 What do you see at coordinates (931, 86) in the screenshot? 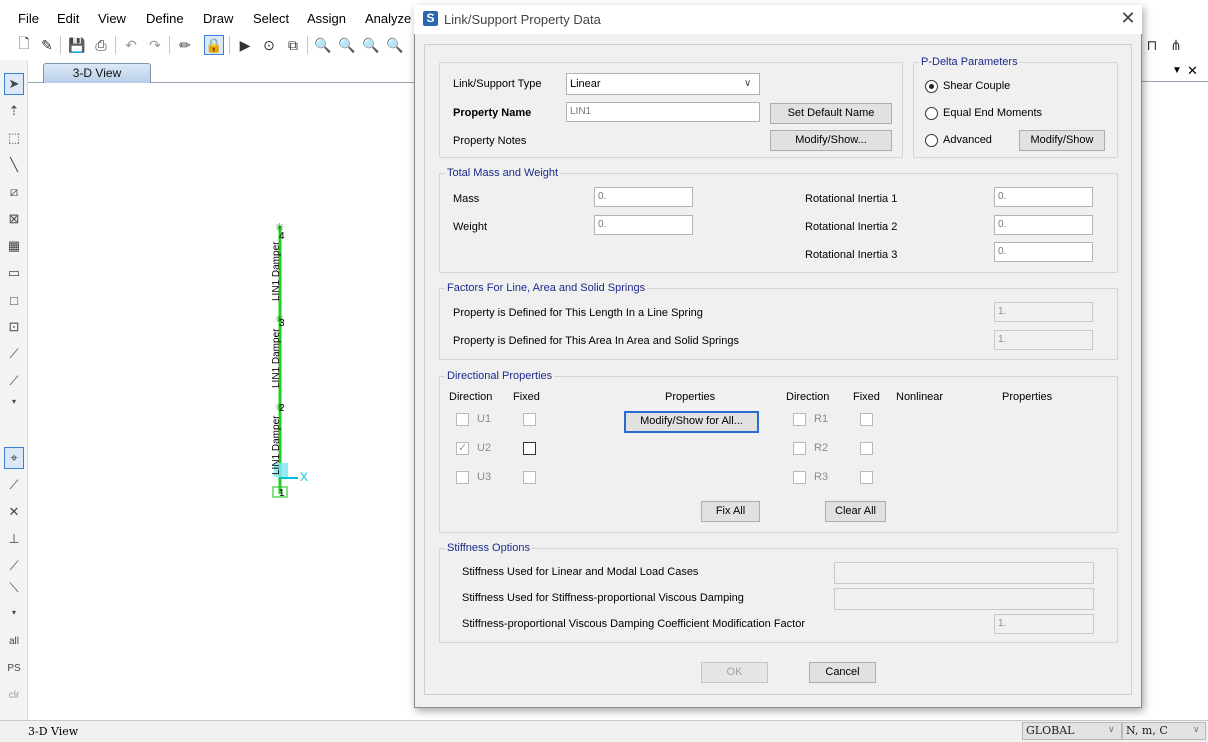
I see `shear-couple-radio` at bounding box center [931, 86].